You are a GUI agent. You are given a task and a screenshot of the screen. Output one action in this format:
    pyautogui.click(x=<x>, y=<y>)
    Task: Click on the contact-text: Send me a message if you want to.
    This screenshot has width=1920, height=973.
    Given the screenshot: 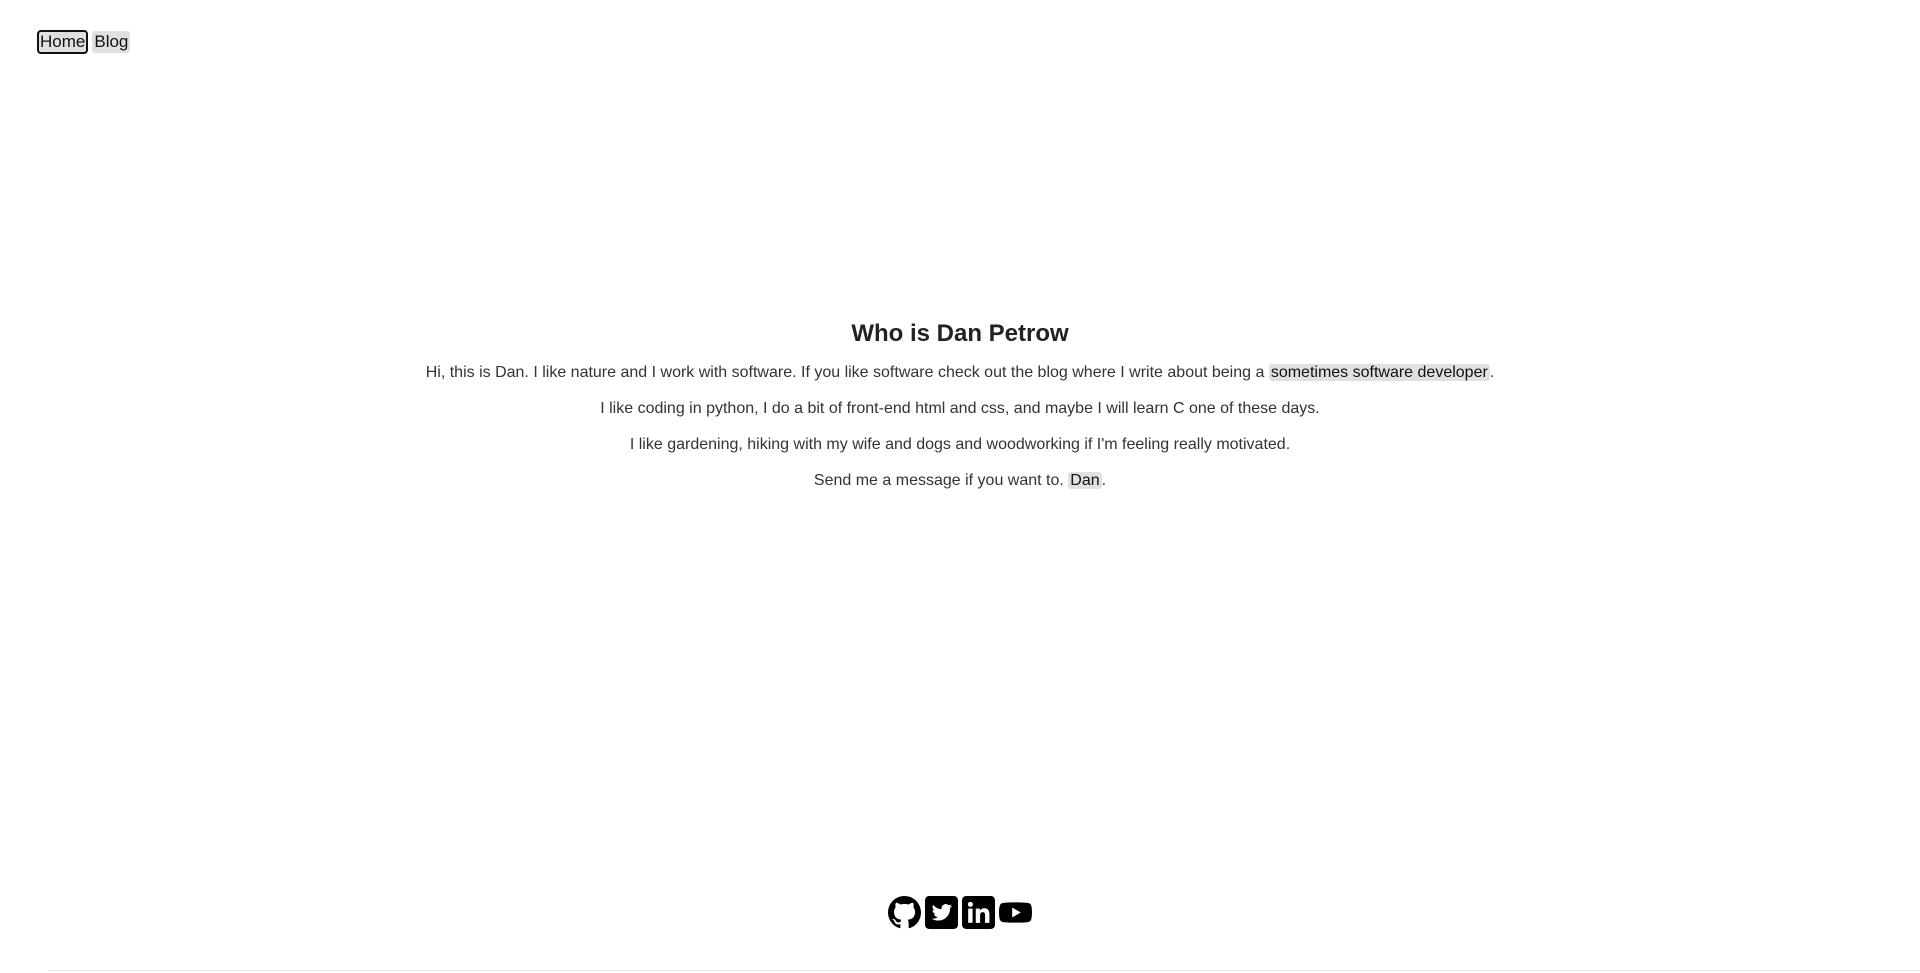 What is the action you would take?
    pyautogui.click(x=941, y=480)
    